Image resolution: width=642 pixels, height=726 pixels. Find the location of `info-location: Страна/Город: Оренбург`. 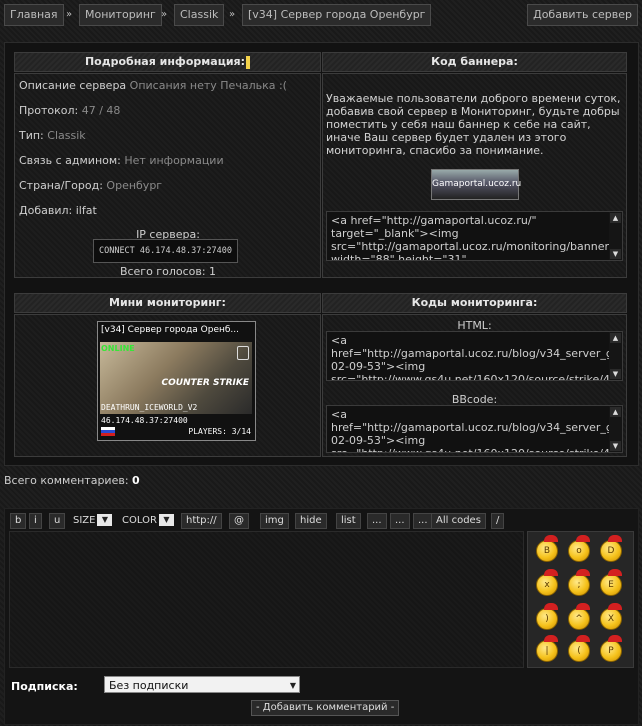

info-location: Страна/Город: Оренбург is located at coordinates (90, 185).